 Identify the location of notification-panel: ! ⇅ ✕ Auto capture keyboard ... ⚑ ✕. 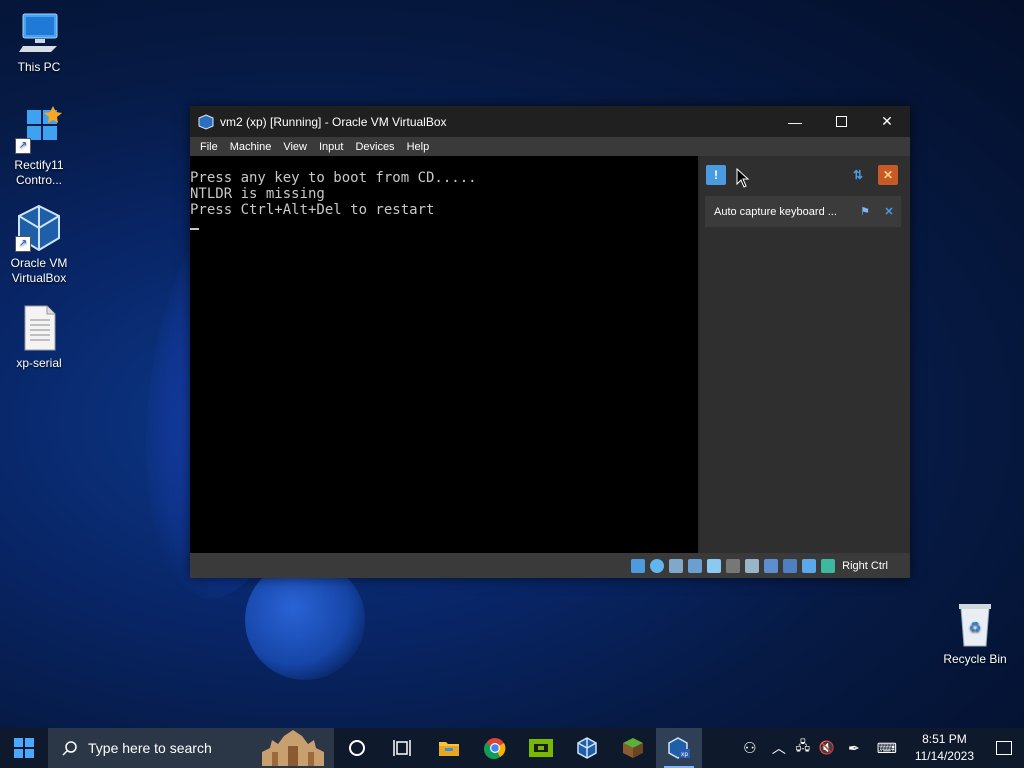
(805, 354).